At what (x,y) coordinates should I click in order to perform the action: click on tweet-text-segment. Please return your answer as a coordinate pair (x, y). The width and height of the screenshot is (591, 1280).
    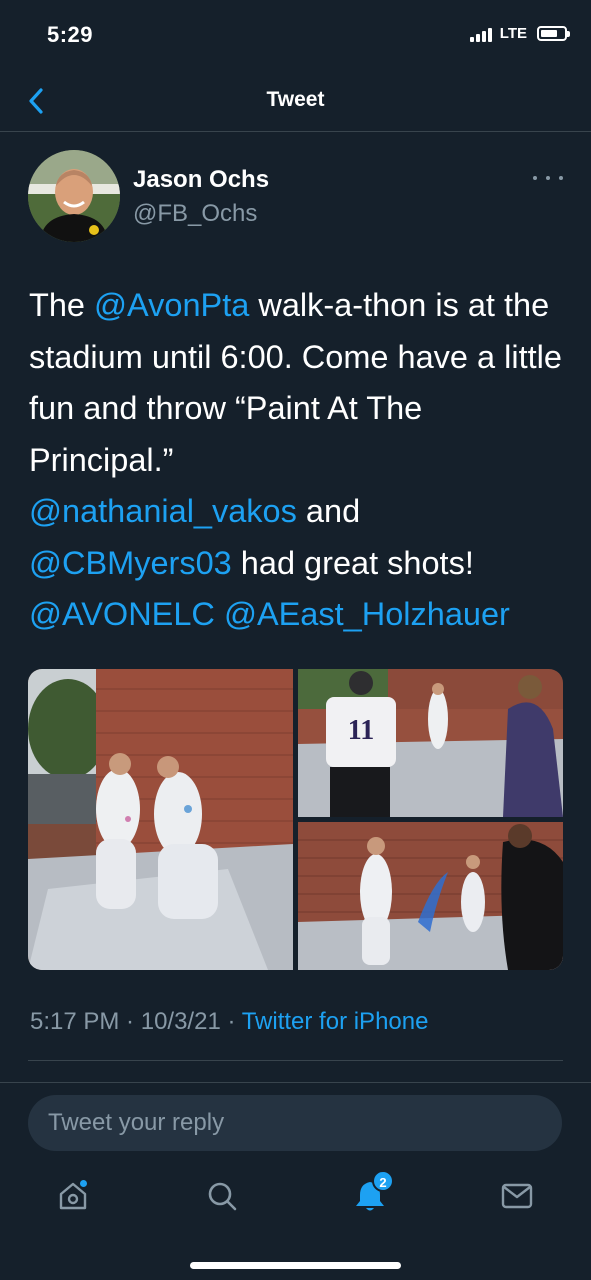
    Looking at the image, I should click on (219, 614).